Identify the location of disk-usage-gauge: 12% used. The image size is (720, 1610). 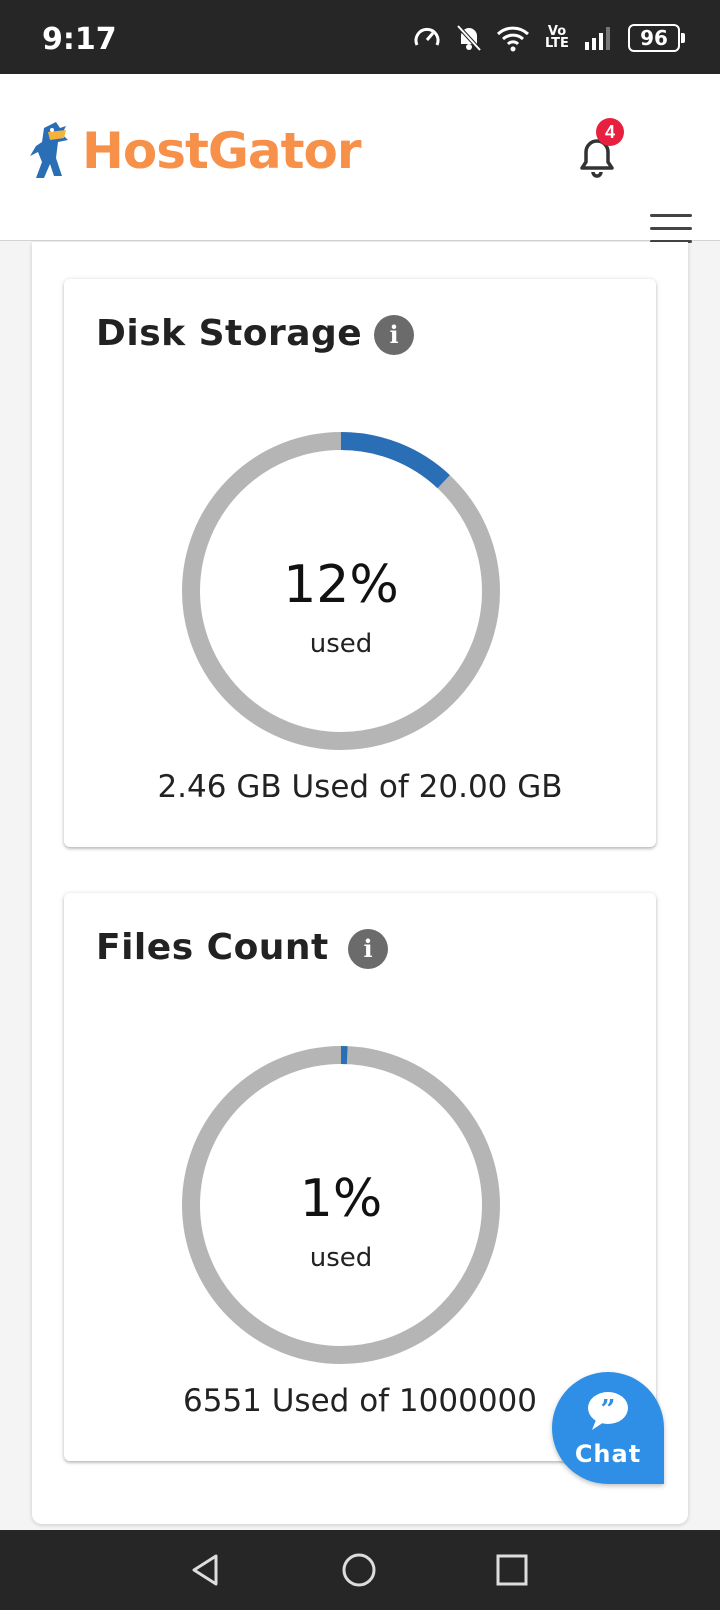
(341, 591).